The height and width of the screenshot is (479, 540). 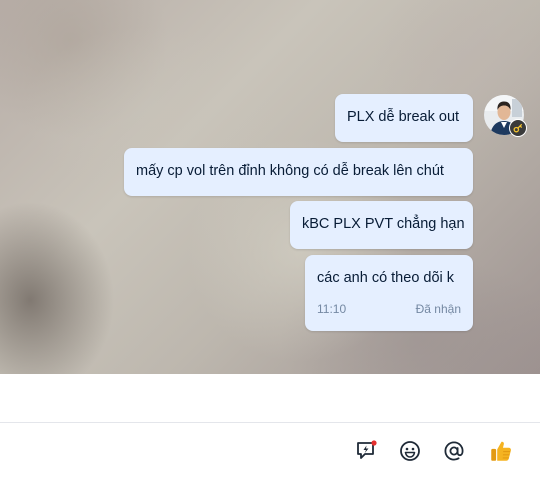 What do you see at coordinates (389, 309) in the screenshot?
I see `message-meta: 11:10 Đã nhận` at bounding box center [389, 309].